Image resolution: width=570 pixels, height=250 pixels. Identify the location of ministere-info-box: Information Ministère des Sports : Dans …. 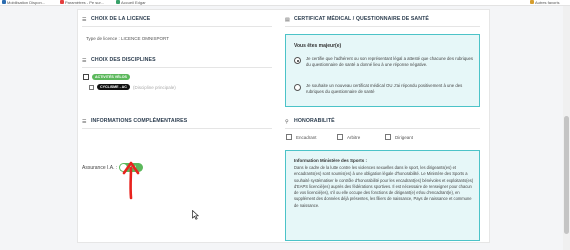
(382, 195).